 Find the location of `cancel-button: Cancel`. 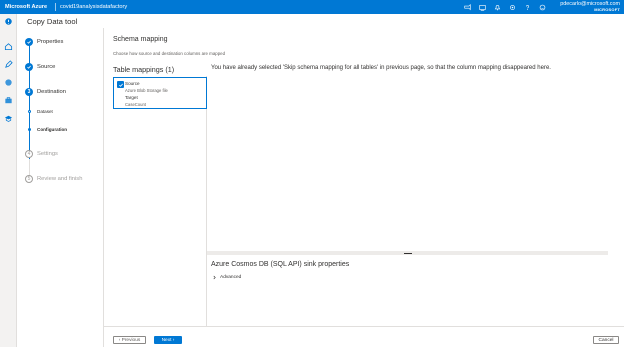

cancel-button: Cancel is located at coordinates (606, 340).